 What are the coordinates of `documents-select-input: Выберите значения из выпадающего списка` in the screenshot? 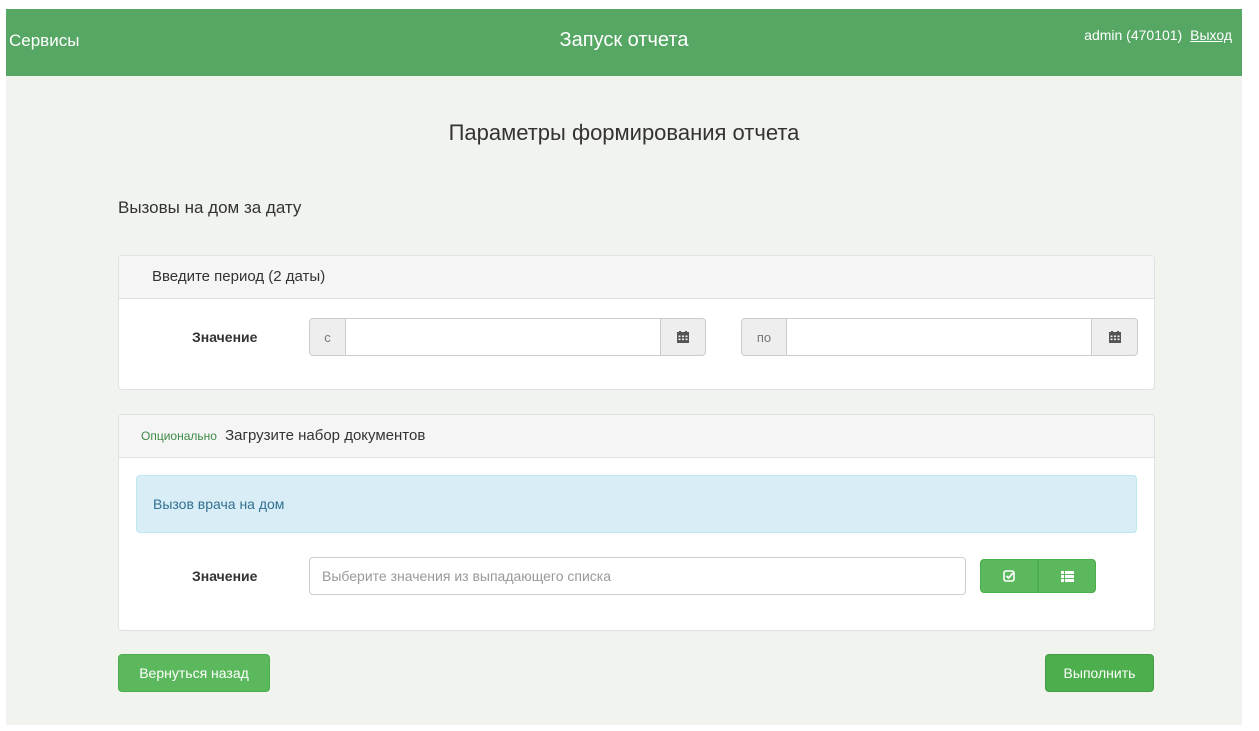 It's located at (637, 576).